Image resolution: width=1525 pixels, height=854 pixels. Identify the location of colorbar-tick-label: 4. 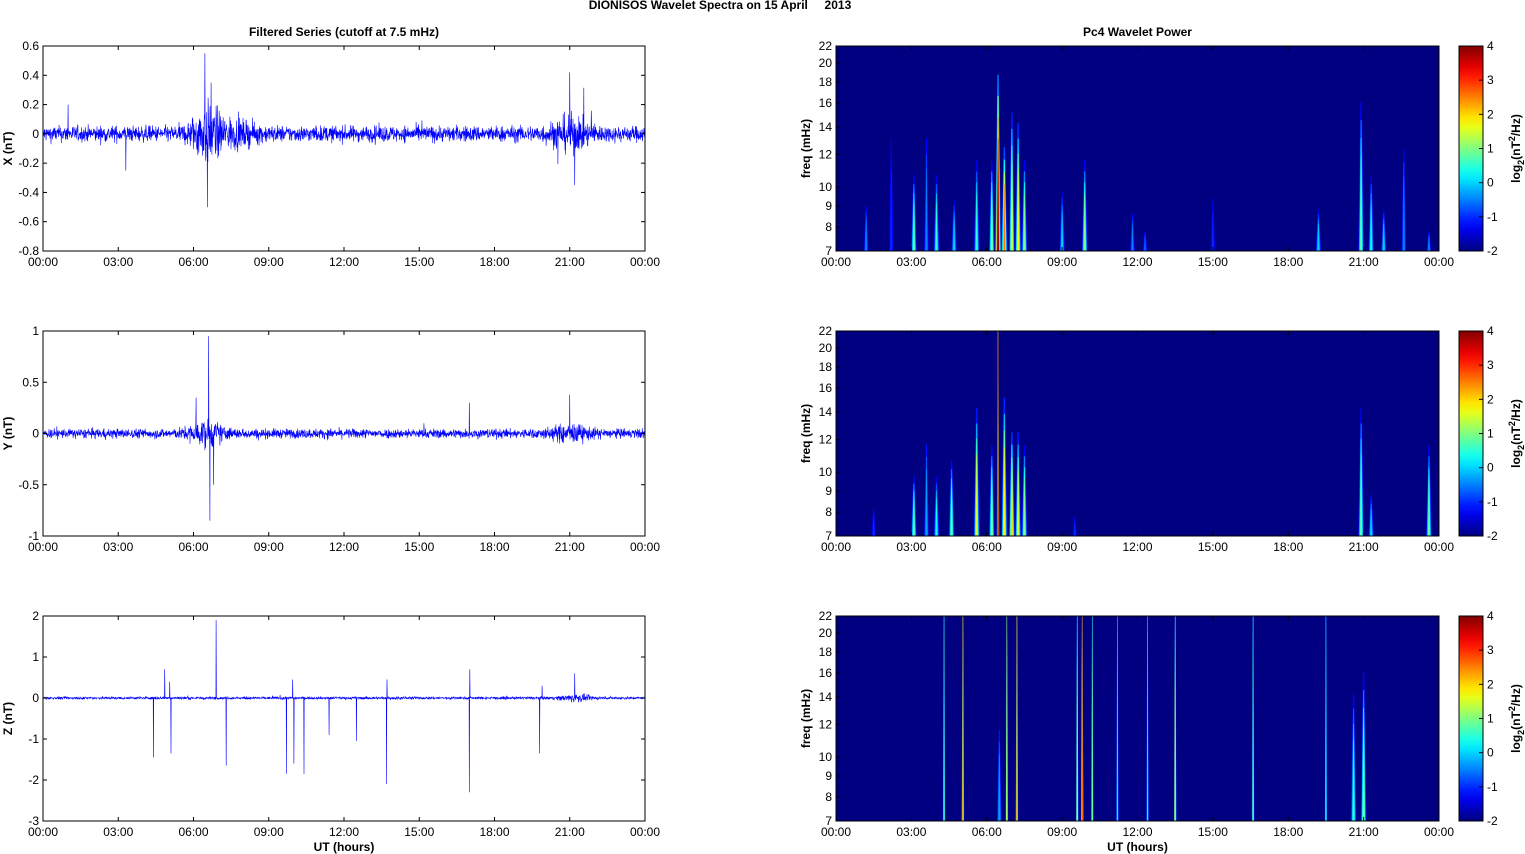
(1490, 616).